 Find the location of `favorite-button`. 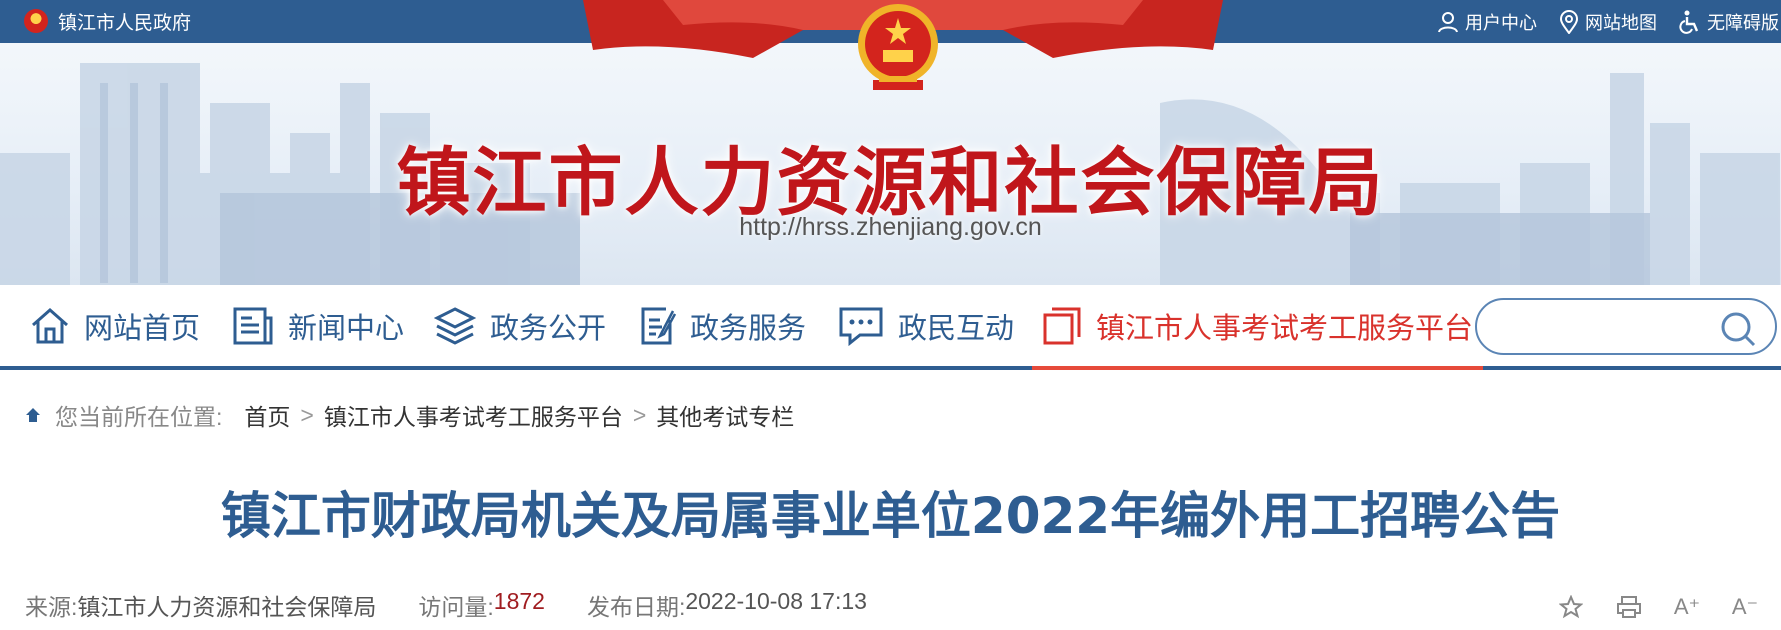

favorite-button is located at coordinates (1571, 607).